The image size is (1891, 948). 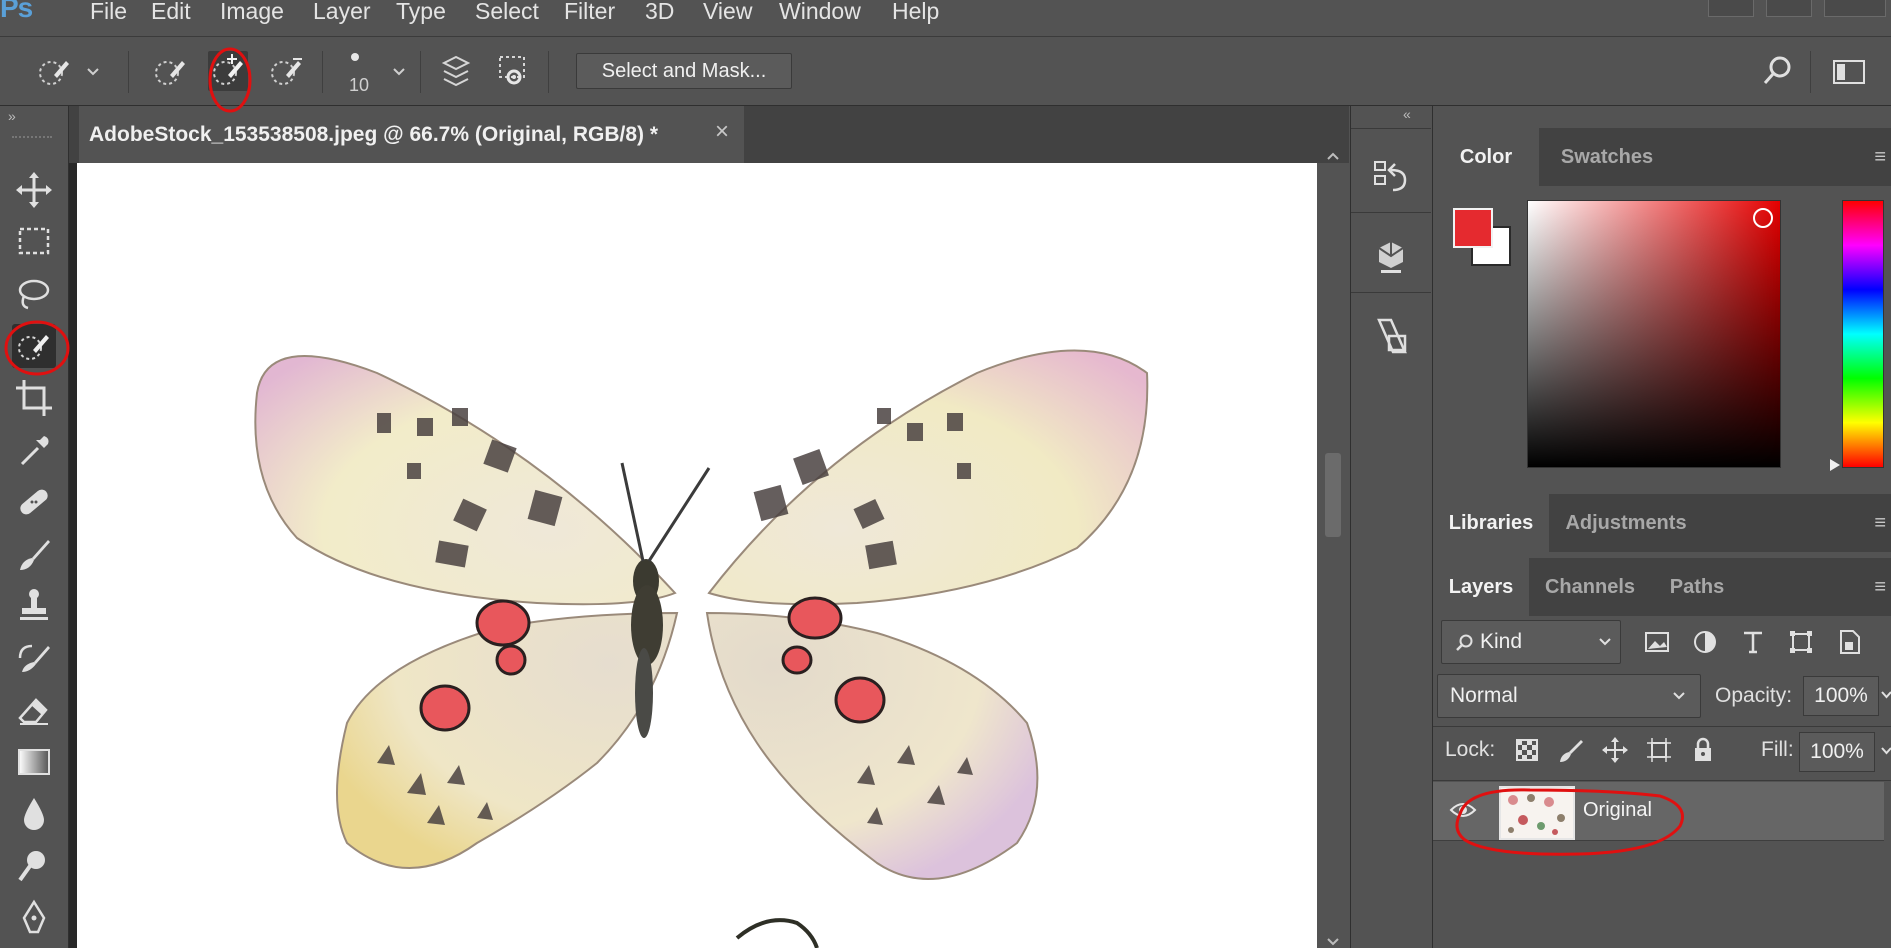 What do you see at coordinates (34, 554) in the screenshot?
I see `brush-icon` at bounding box center [34, 554].